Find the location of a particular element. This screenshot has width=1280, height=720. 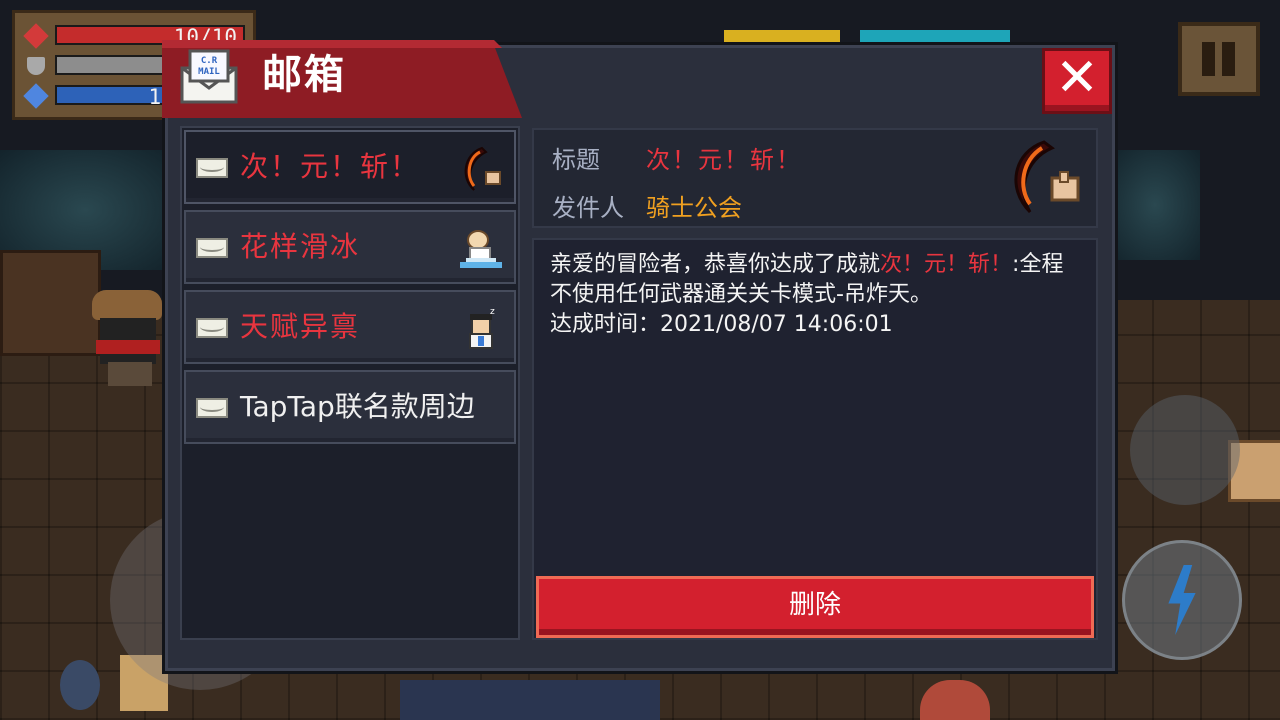

heart-icon is located at coordinates (36, 36).